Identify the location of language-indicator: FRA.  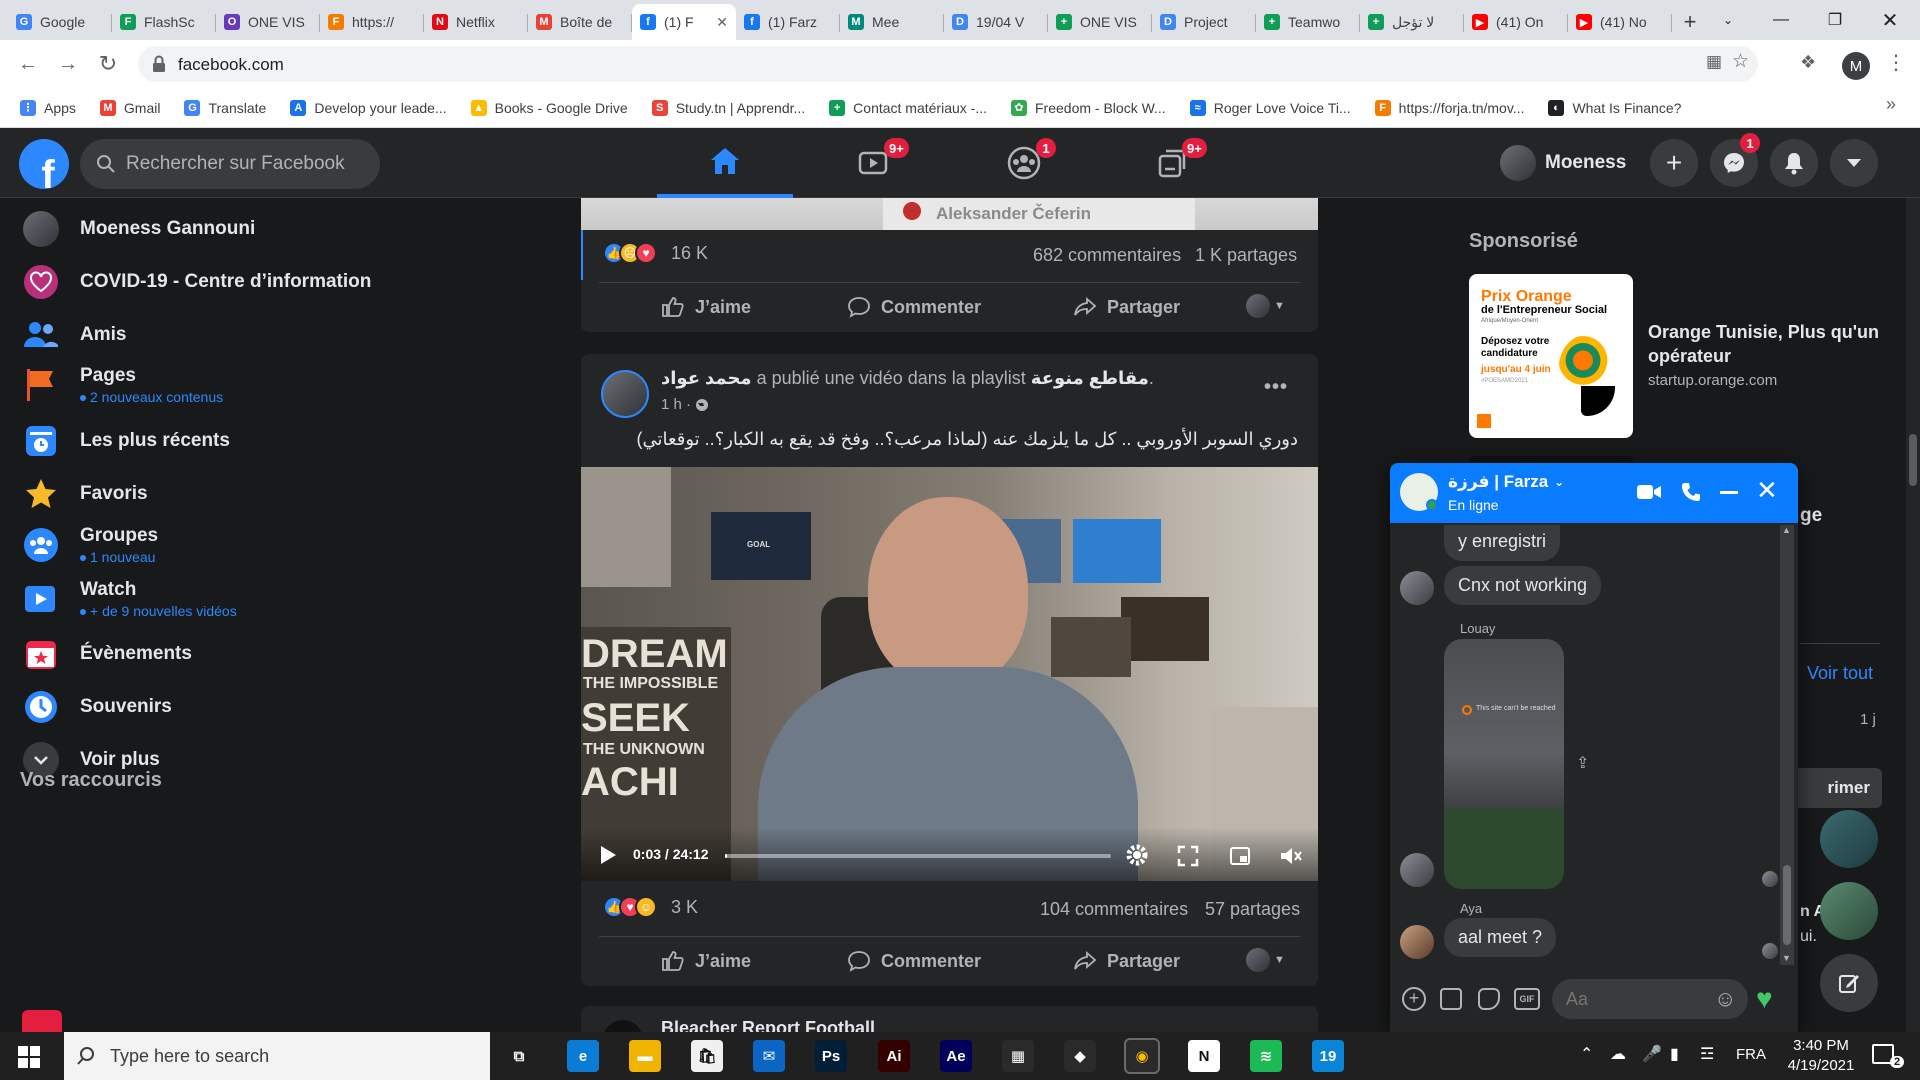
(1751, 1054).